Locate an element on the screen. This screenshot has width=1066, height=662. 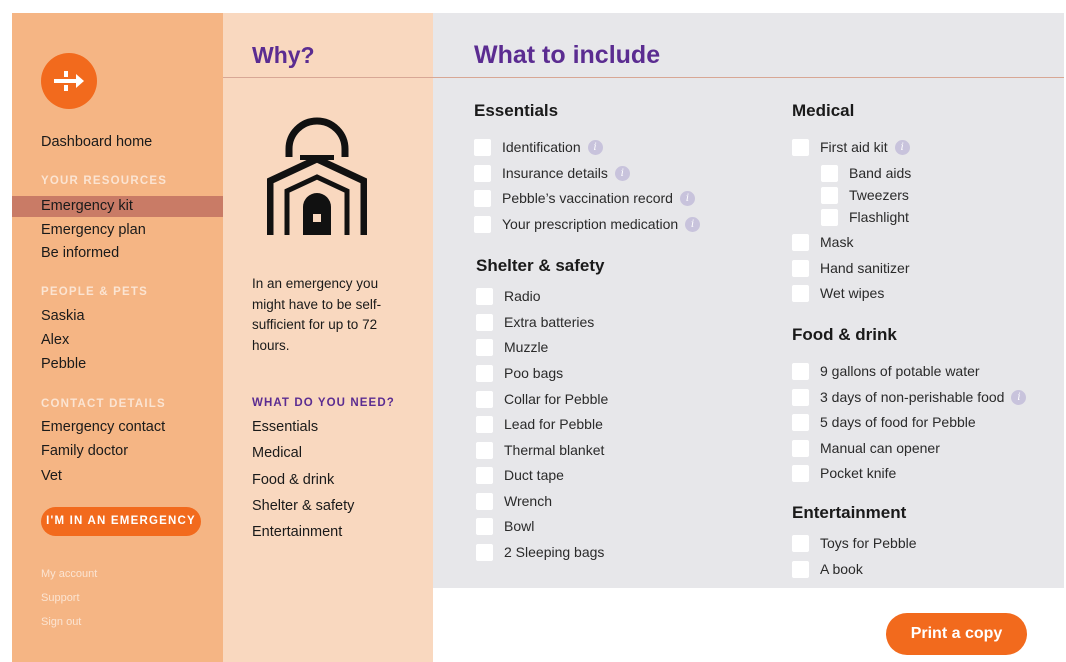
support-link: Support is located at coordinates (60, 598).